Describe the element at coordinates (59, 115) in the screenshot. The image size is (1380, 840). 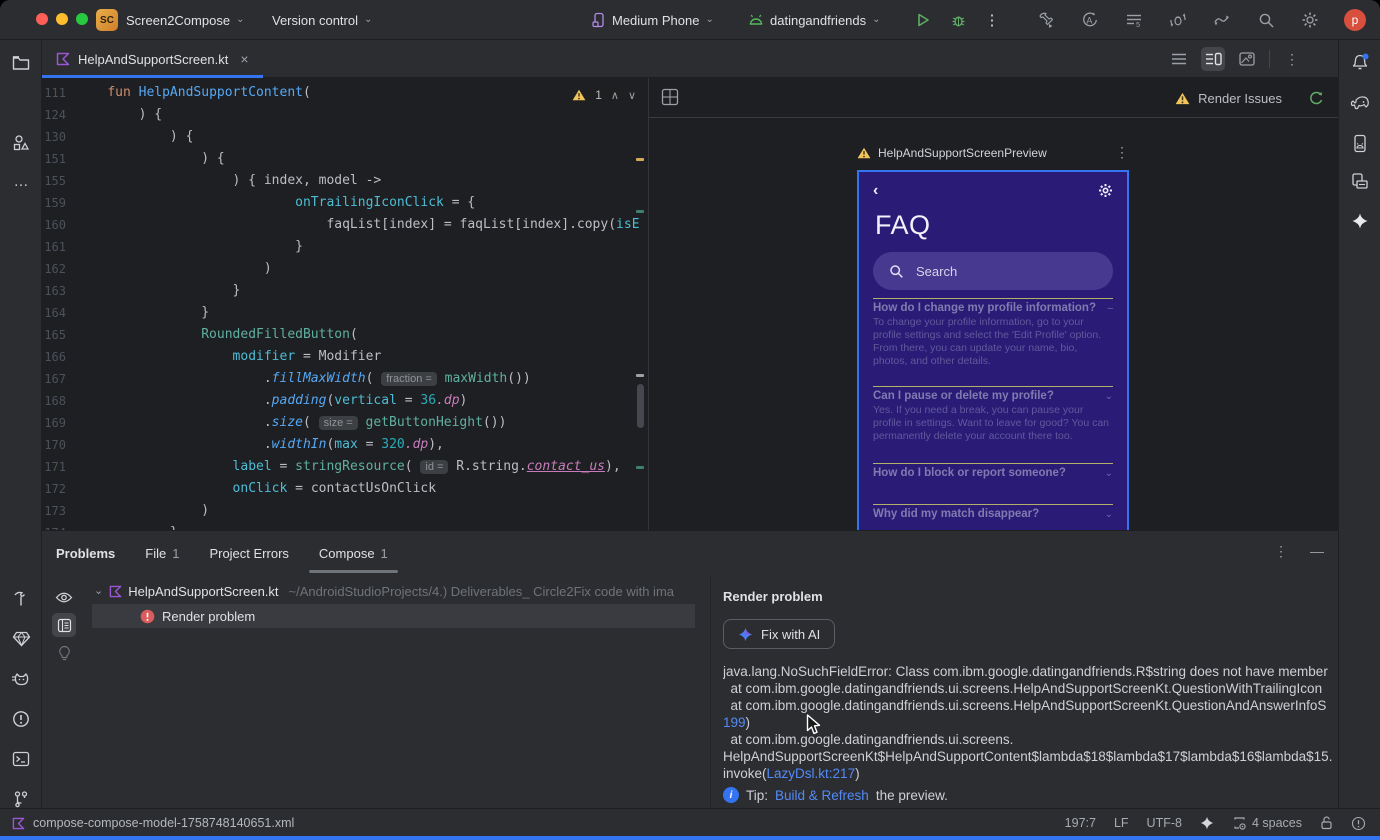
I see `line-number: 124` at that location.